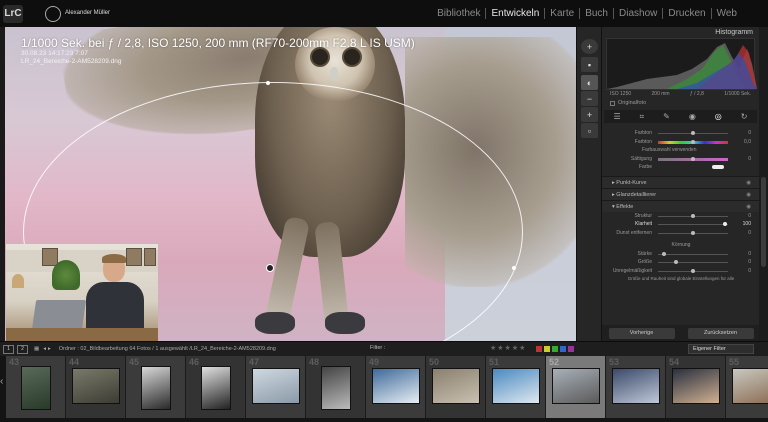 The height and width of the screenshot is (422, 768). I want to click on mask-thumb-icon: ▪, so click(589, 64).